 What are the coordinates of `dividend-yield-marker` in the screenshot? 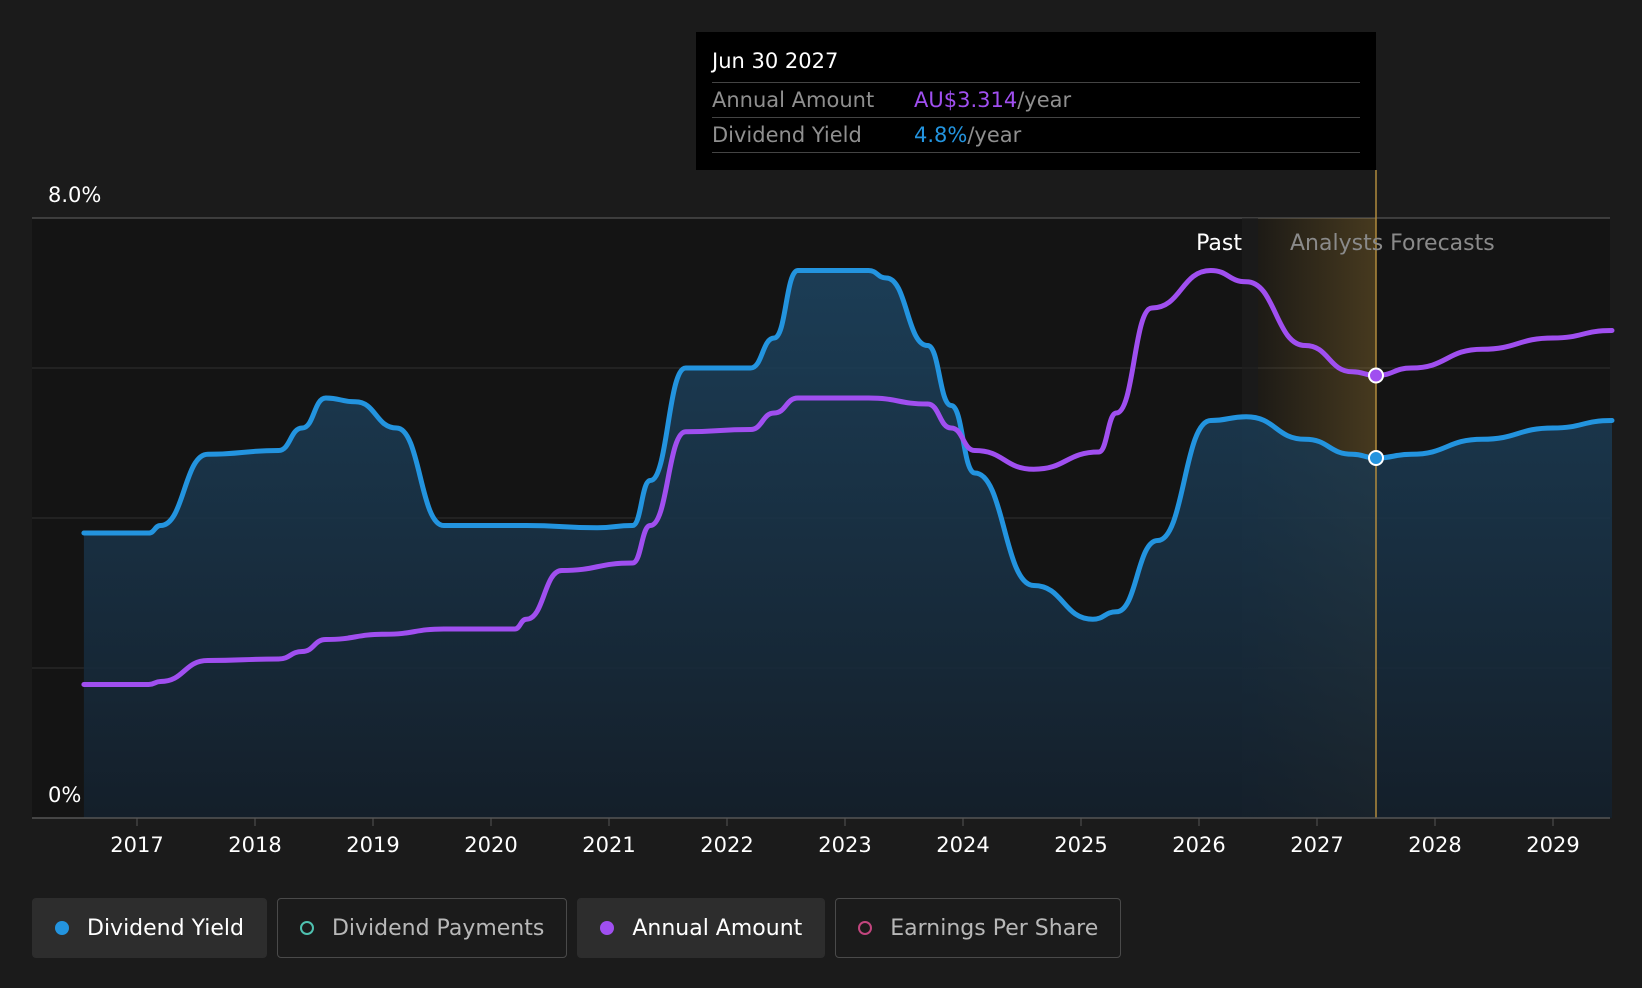 It's located at (1376, 458).